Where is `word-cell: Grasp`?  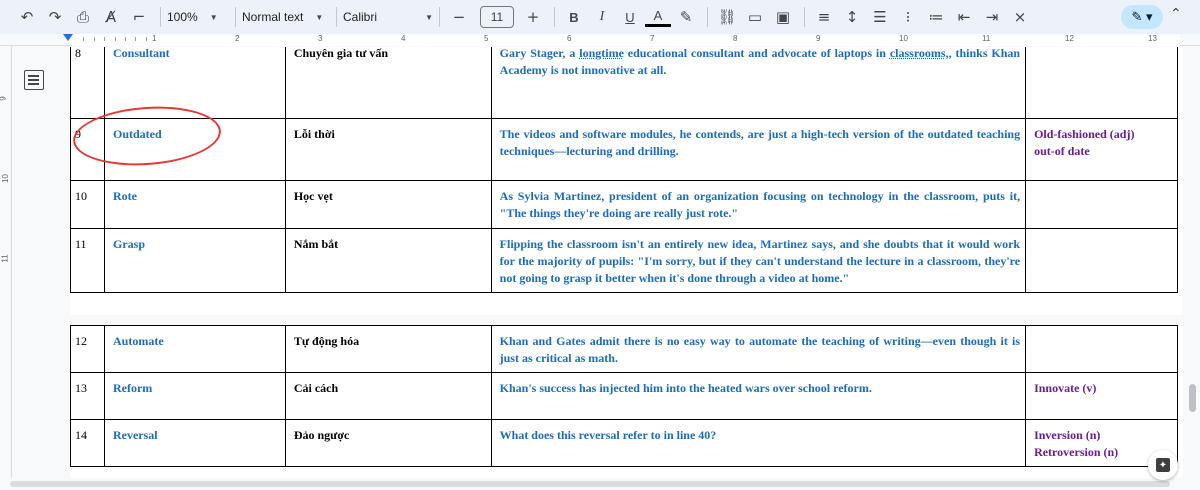
word-cell: Grasp is located at coordinates (194, 260).